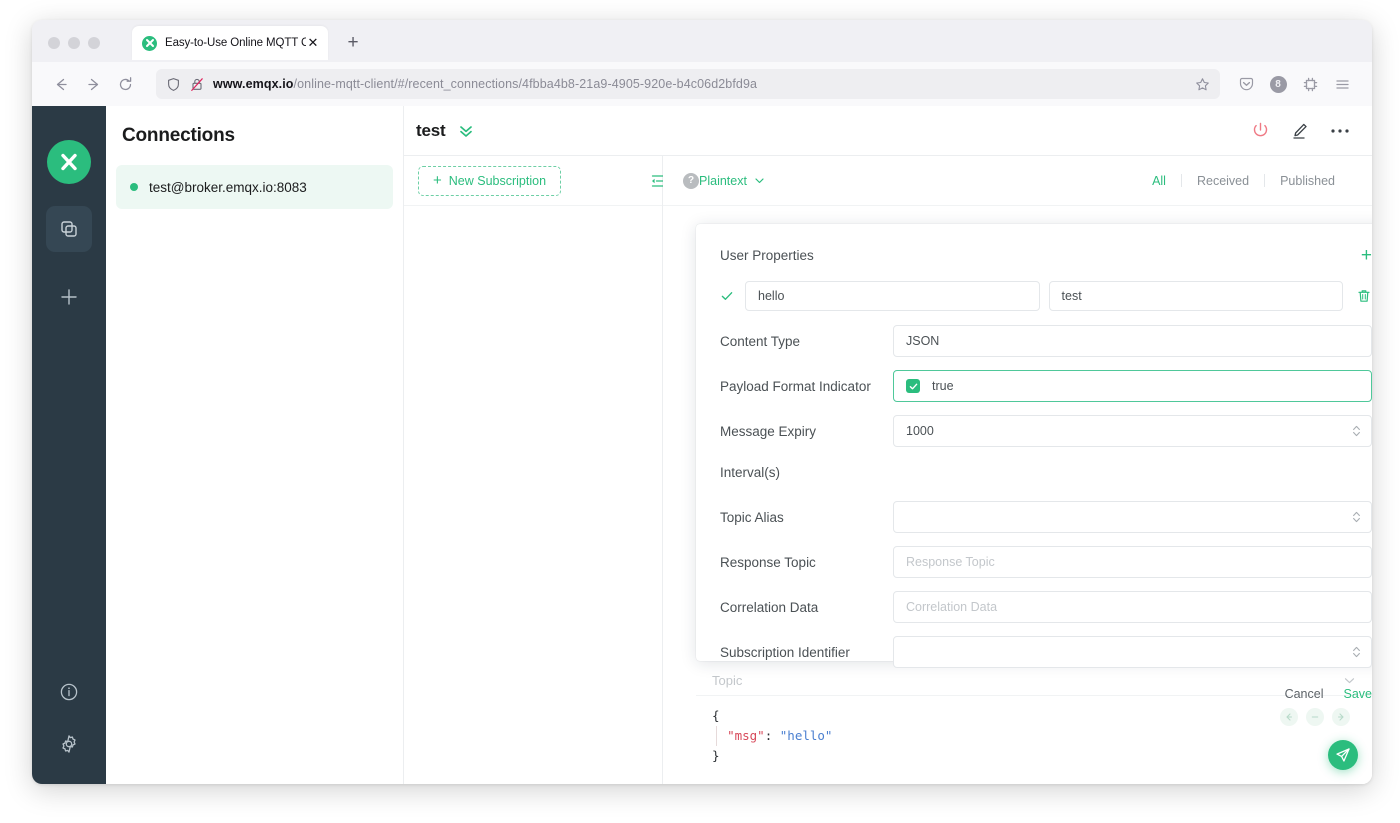 This screenshot has width=1400, height=823. Describe the element at coordinates (134, 187) in the screenshot. I see `connection-status-dot` at that location.